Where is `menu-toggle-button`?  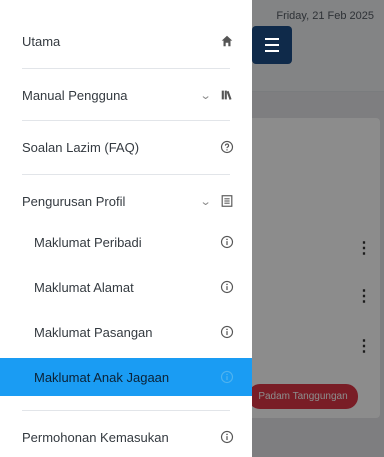
menu-toggle-button is located at coordinates (272, 45).